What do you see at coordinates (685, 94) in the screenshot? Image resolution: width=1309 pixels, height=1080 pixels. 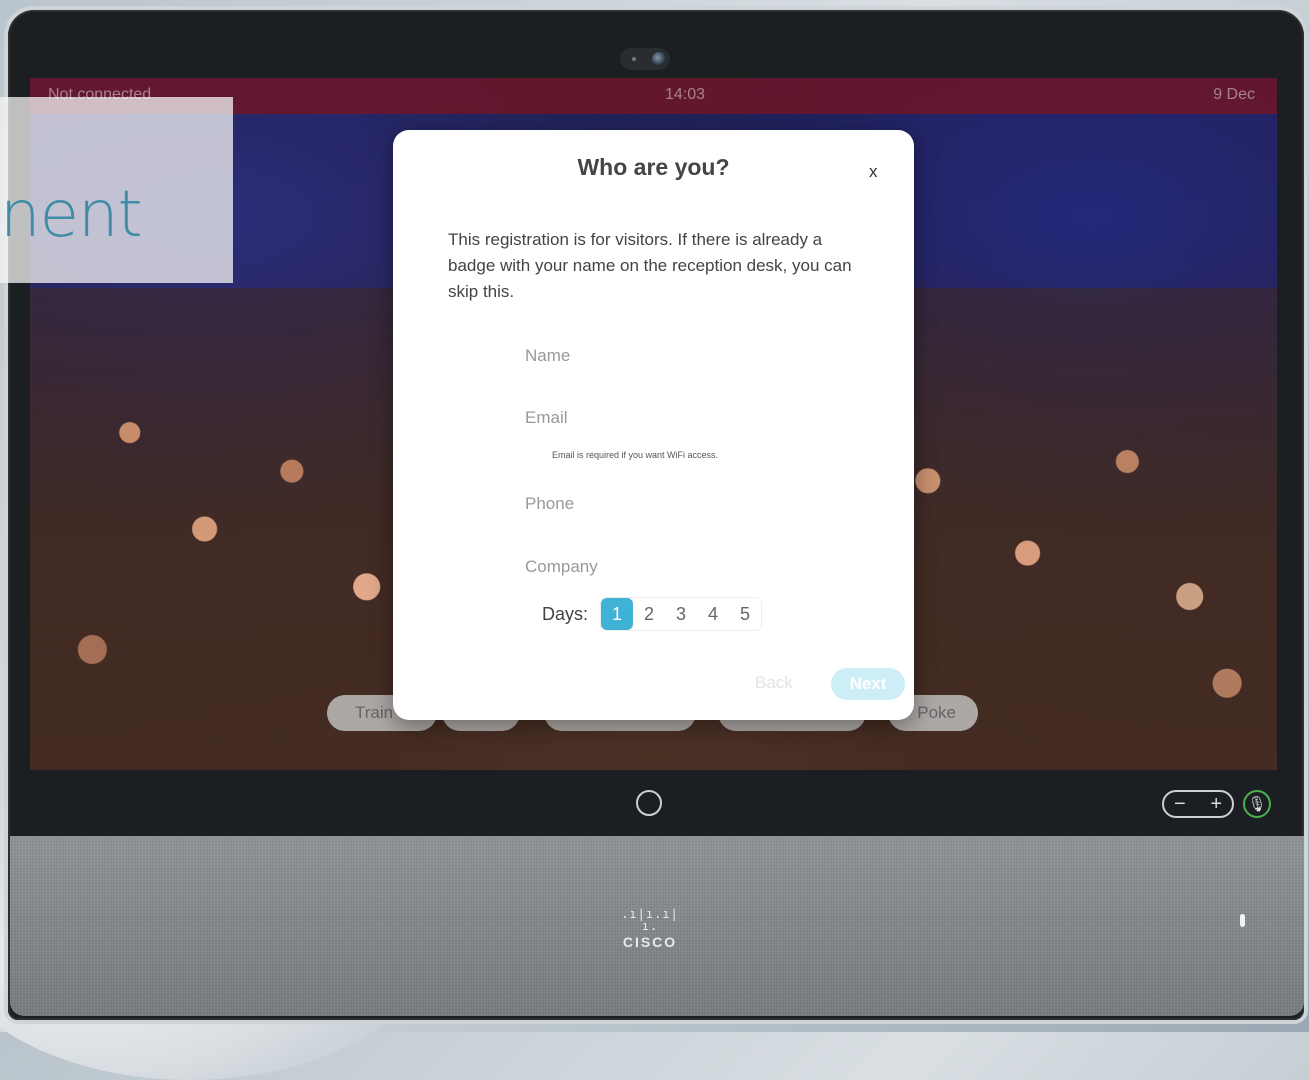 I see `clock: 14:03` at bounding box center [685, 94].